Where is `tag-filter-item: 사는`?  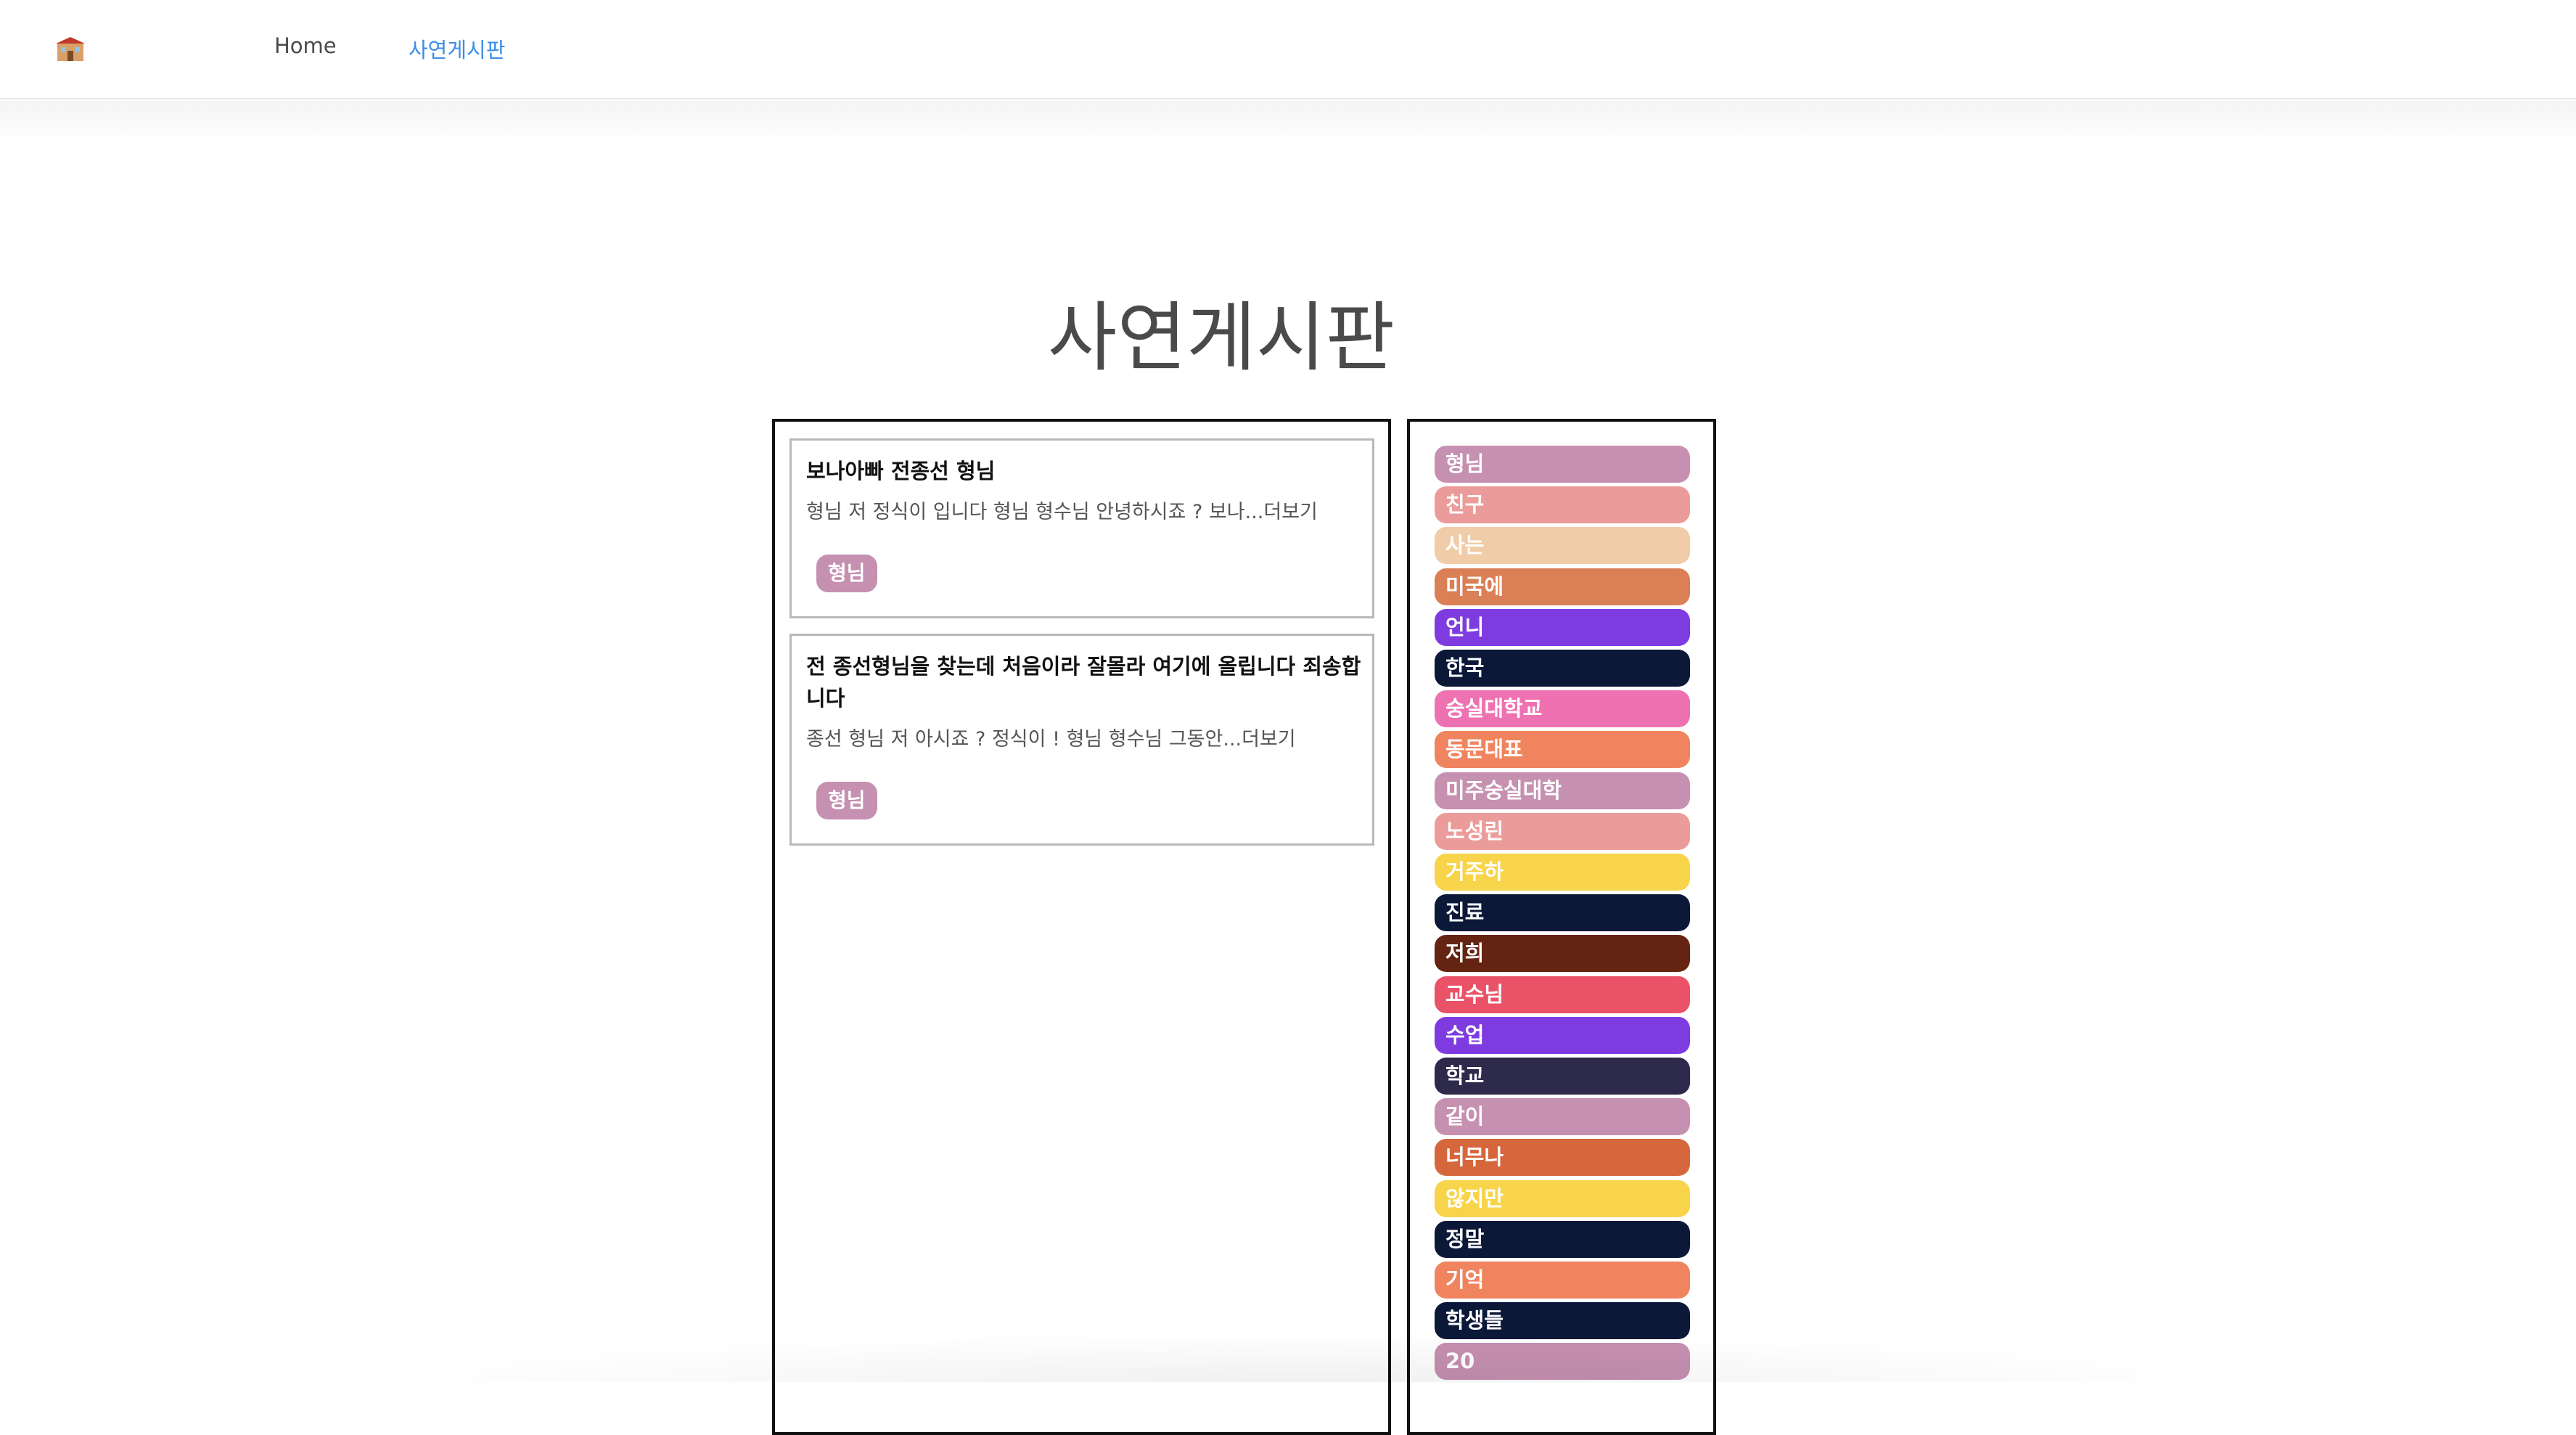
tag-filter-item: 사는 is located at coordinates (1562, 546).